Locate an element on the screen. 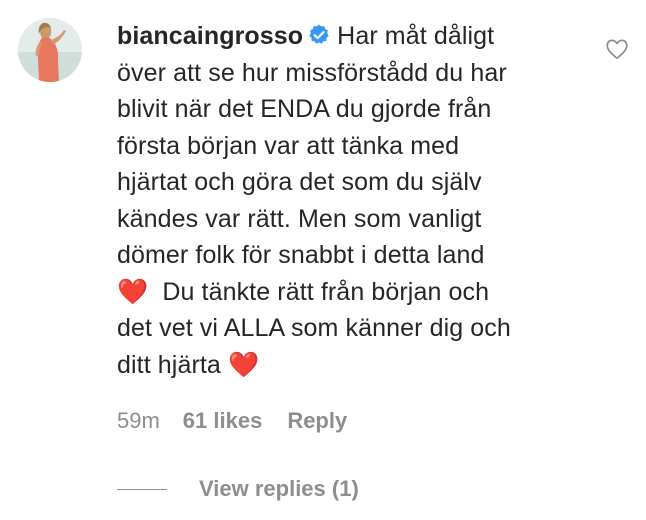  avatar is located at coordinates (50, 50).